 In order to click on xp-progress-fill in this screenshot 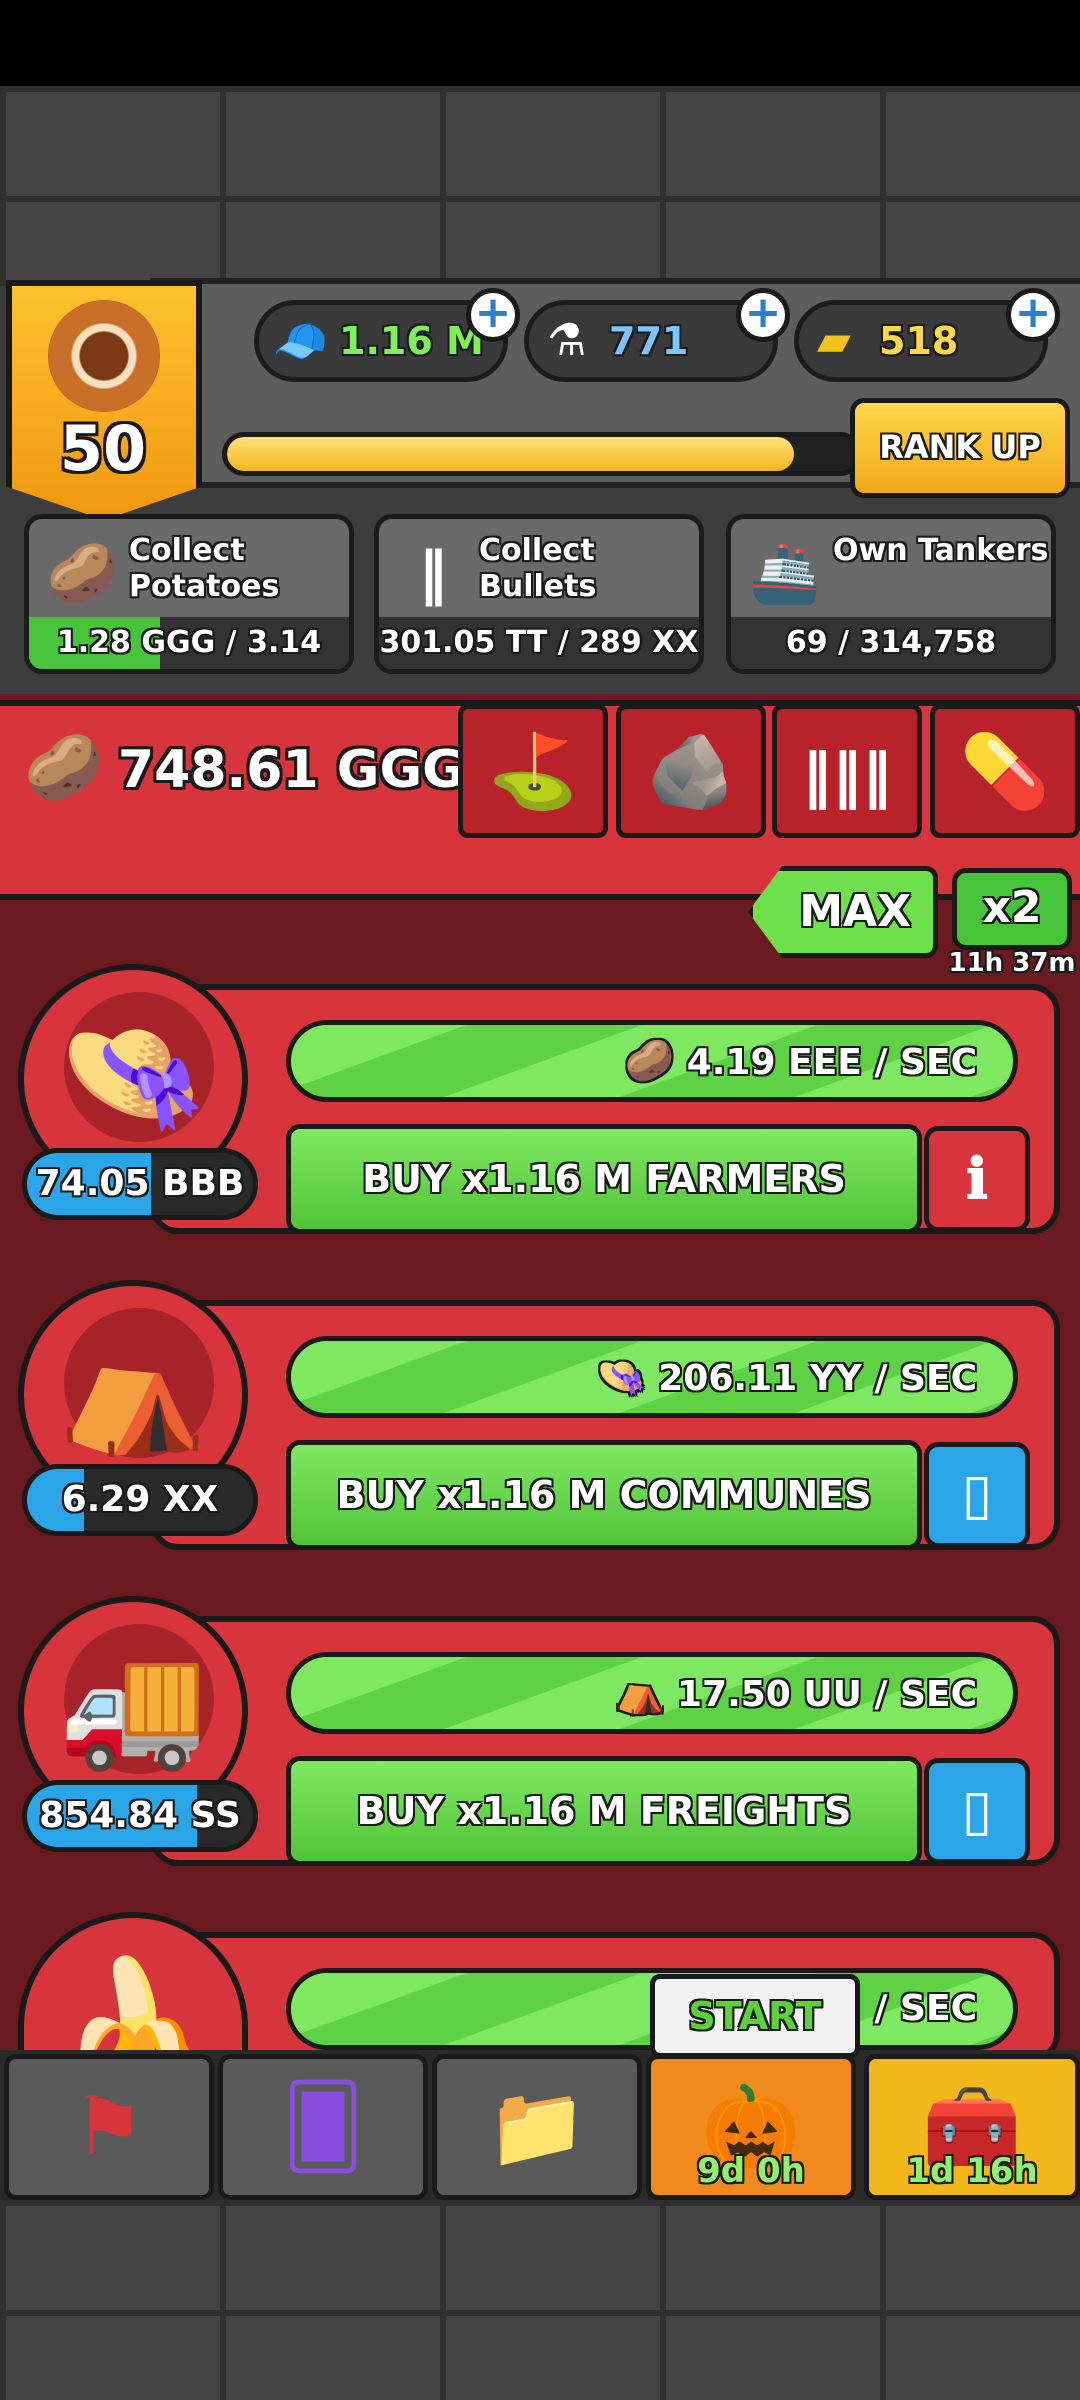, I will do `click(510, 454)`.